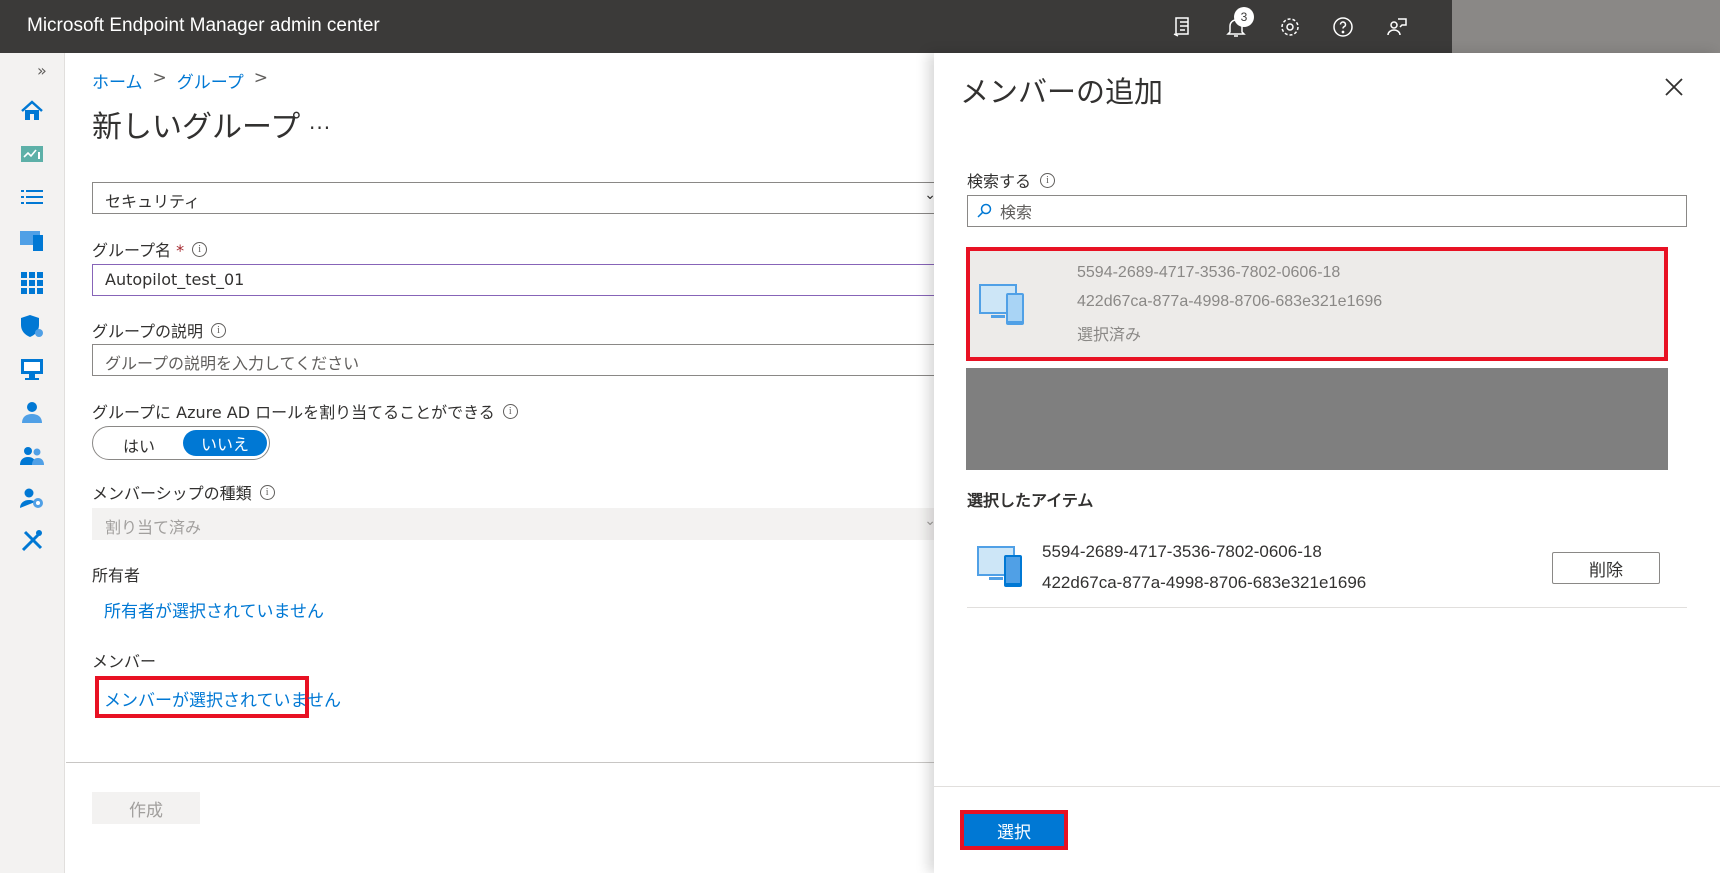 Image resolution: width=1720 pixels, height=873 pixels. I want to click on select-button: 選択, so click(1014, 830).